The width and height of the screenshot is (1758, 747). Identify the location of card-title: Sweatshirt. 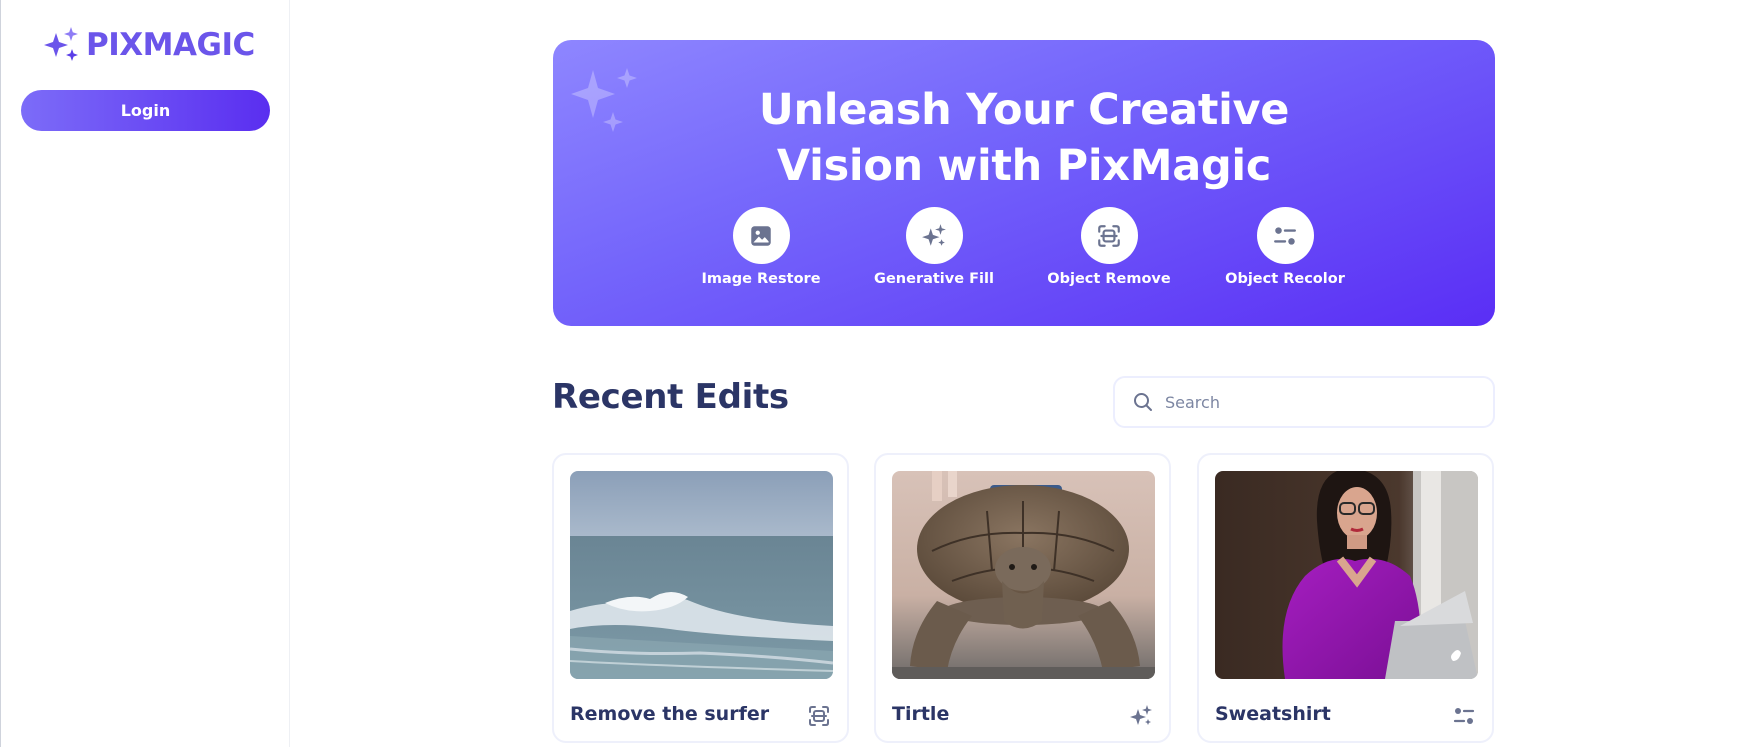
(1273, 714).